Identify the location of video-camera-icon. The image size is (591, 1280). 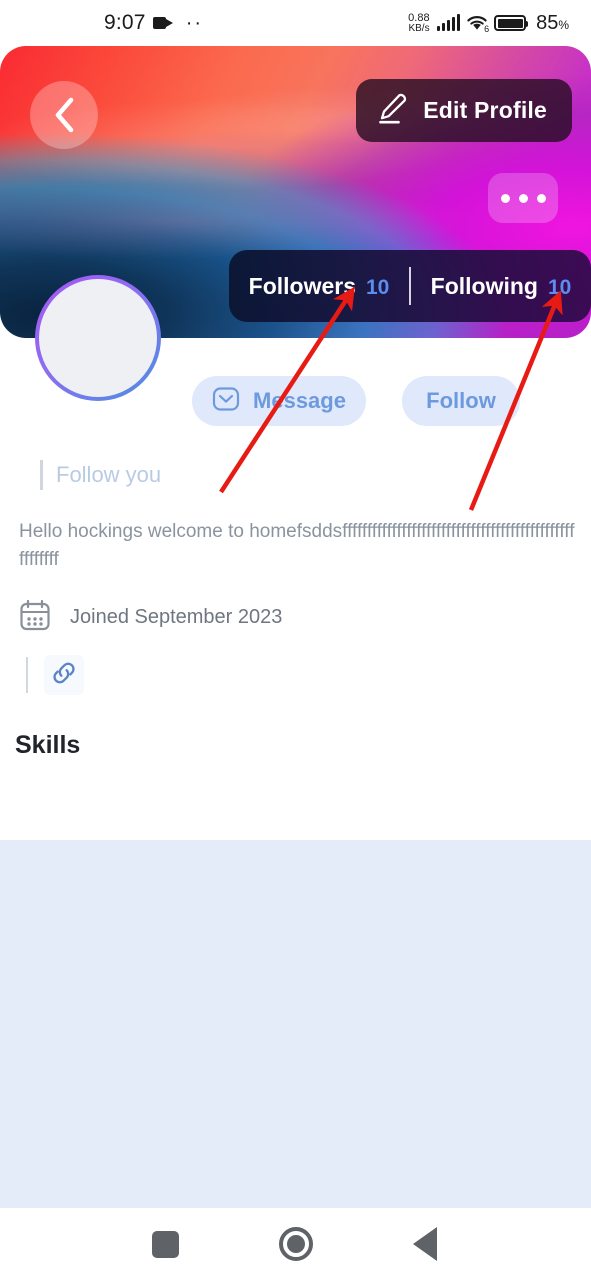
(162, 23).